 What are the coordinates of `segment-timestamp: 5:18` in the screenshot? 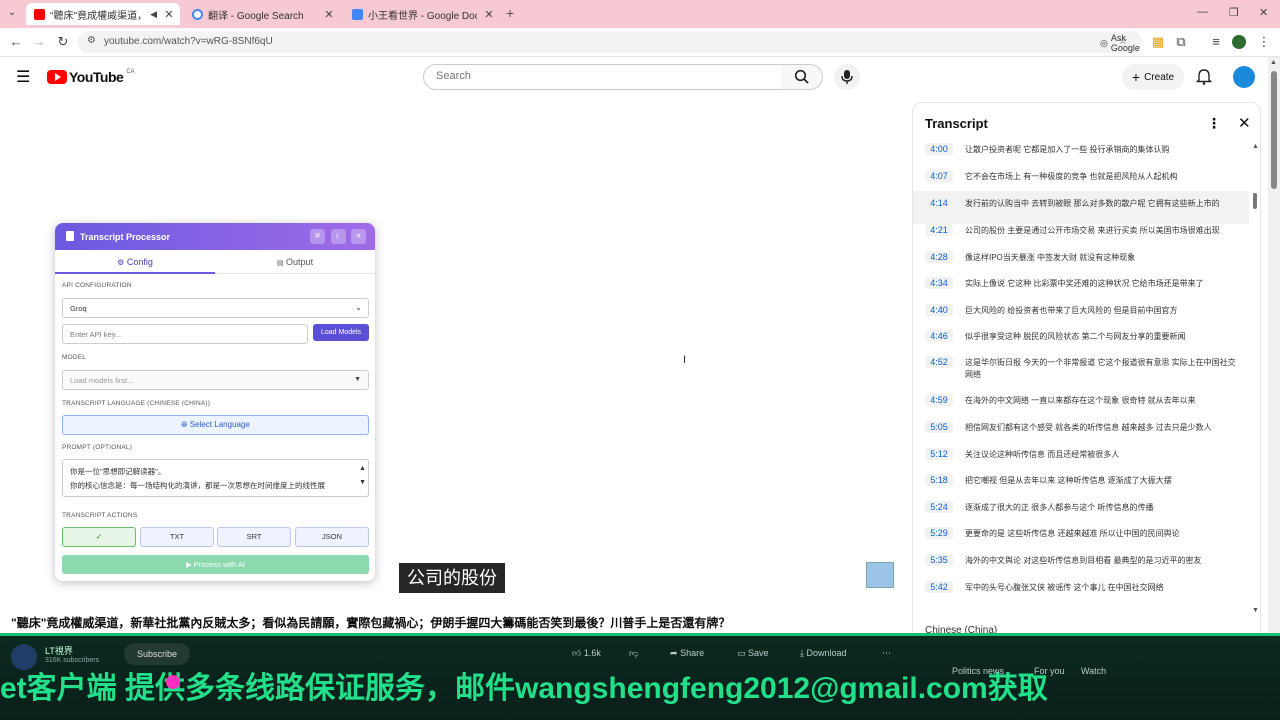 It's located at (939, 480).